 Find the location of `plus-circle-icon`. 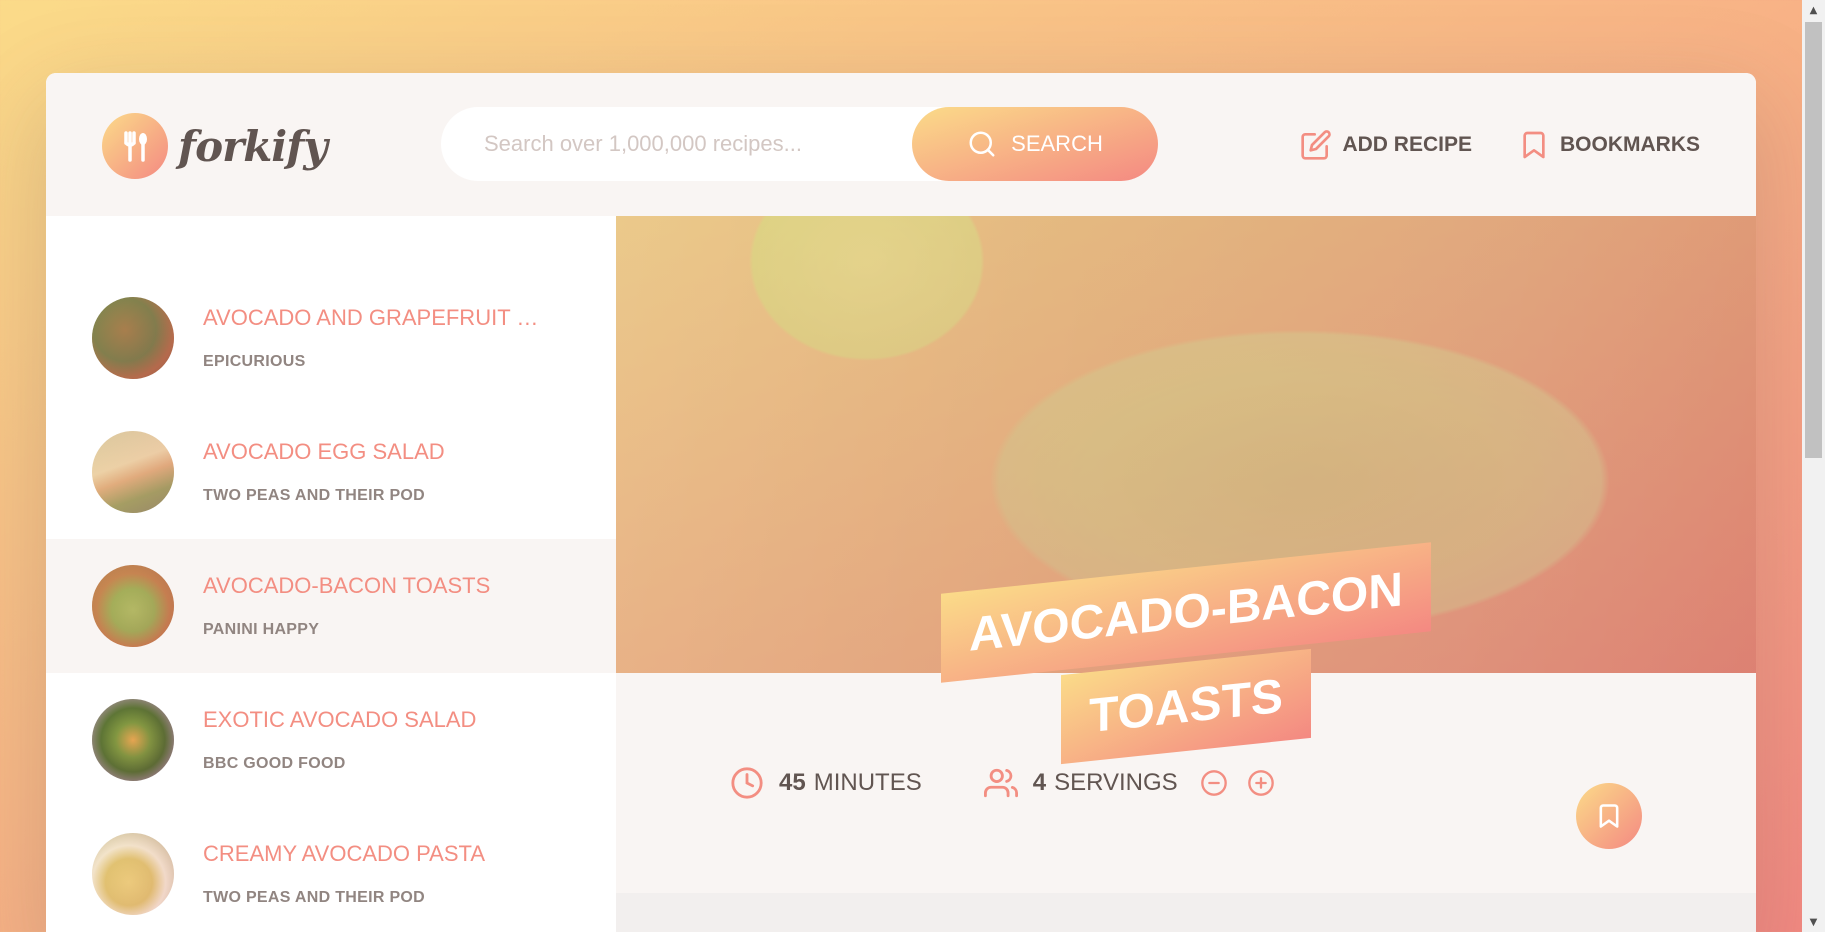

plus-circle-icon is located at coordinates (1260, 783).